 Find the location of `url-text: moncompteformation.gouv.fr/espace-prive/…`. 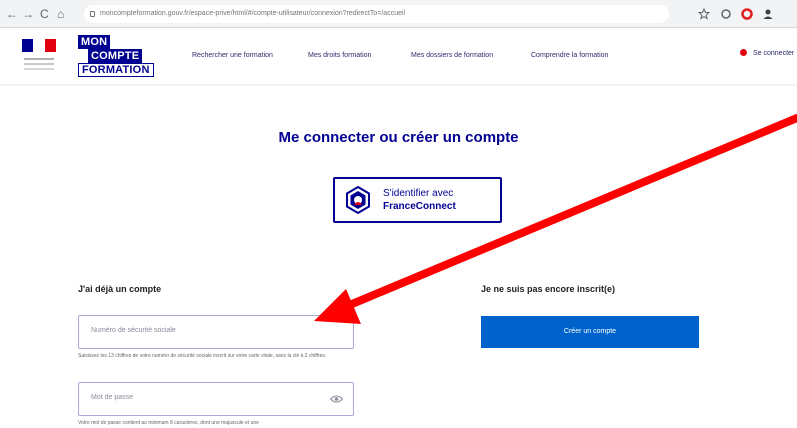

url-text: moncompteformation.gouv.fr/espace-prive/… is located at coordinates (253, 13).